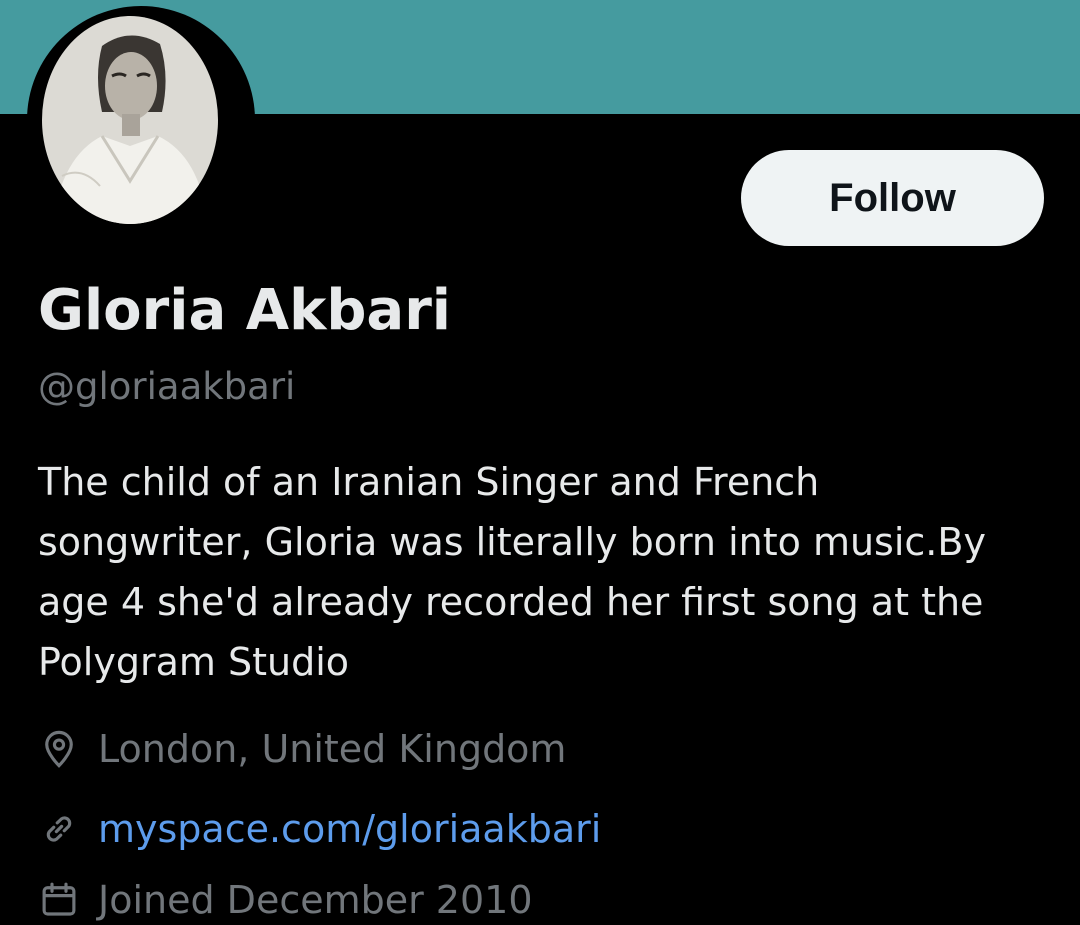  Describe the element at coordinates (59, 829) in the screenshot. I see `link-icon` at that location.